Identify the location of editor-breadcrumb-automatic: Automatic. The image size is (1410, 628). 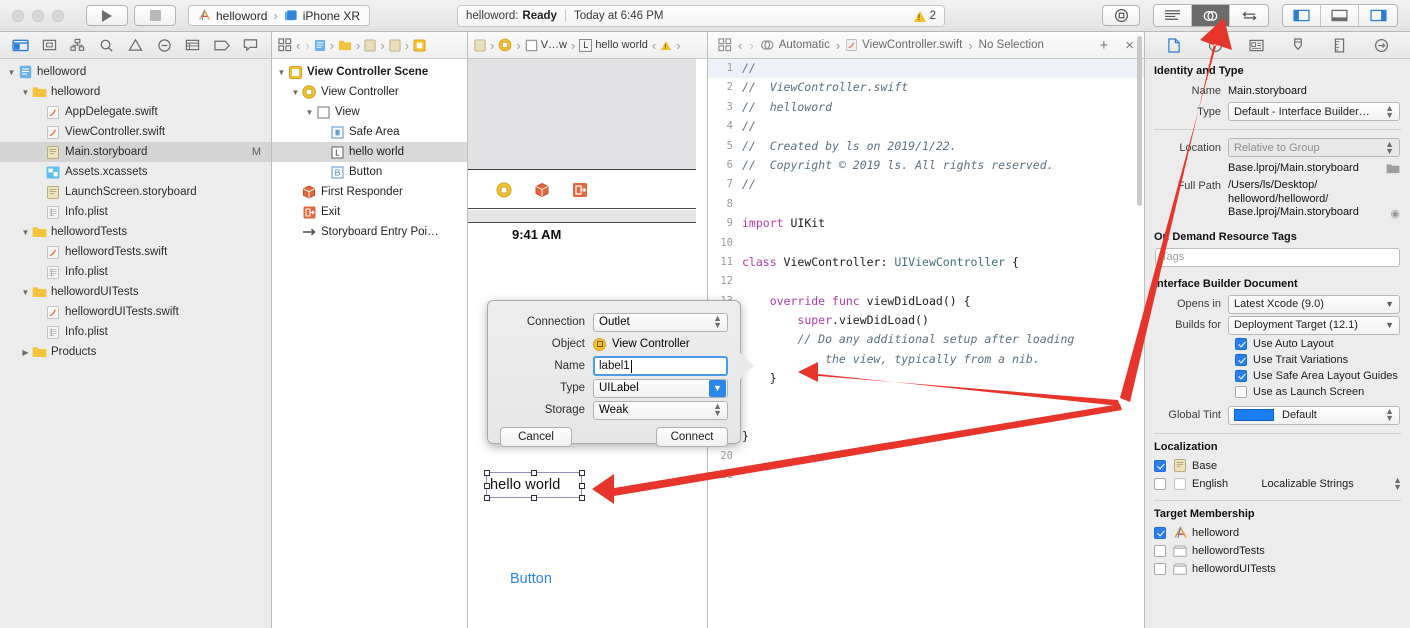
(804, 45).